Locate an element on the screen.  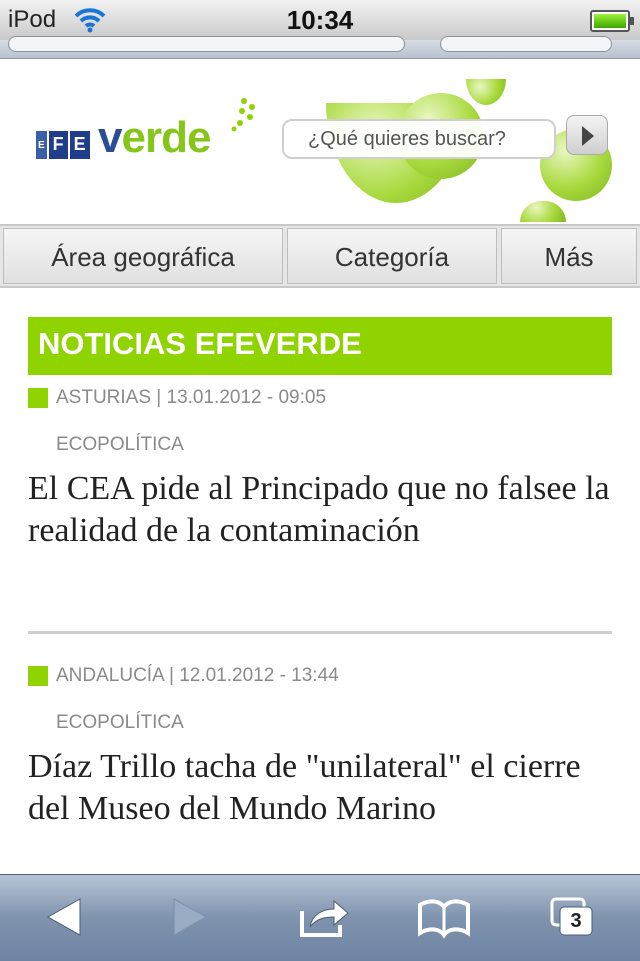
main-nav: Área geográfica Categoría Más is located at coordinates (320, 256).